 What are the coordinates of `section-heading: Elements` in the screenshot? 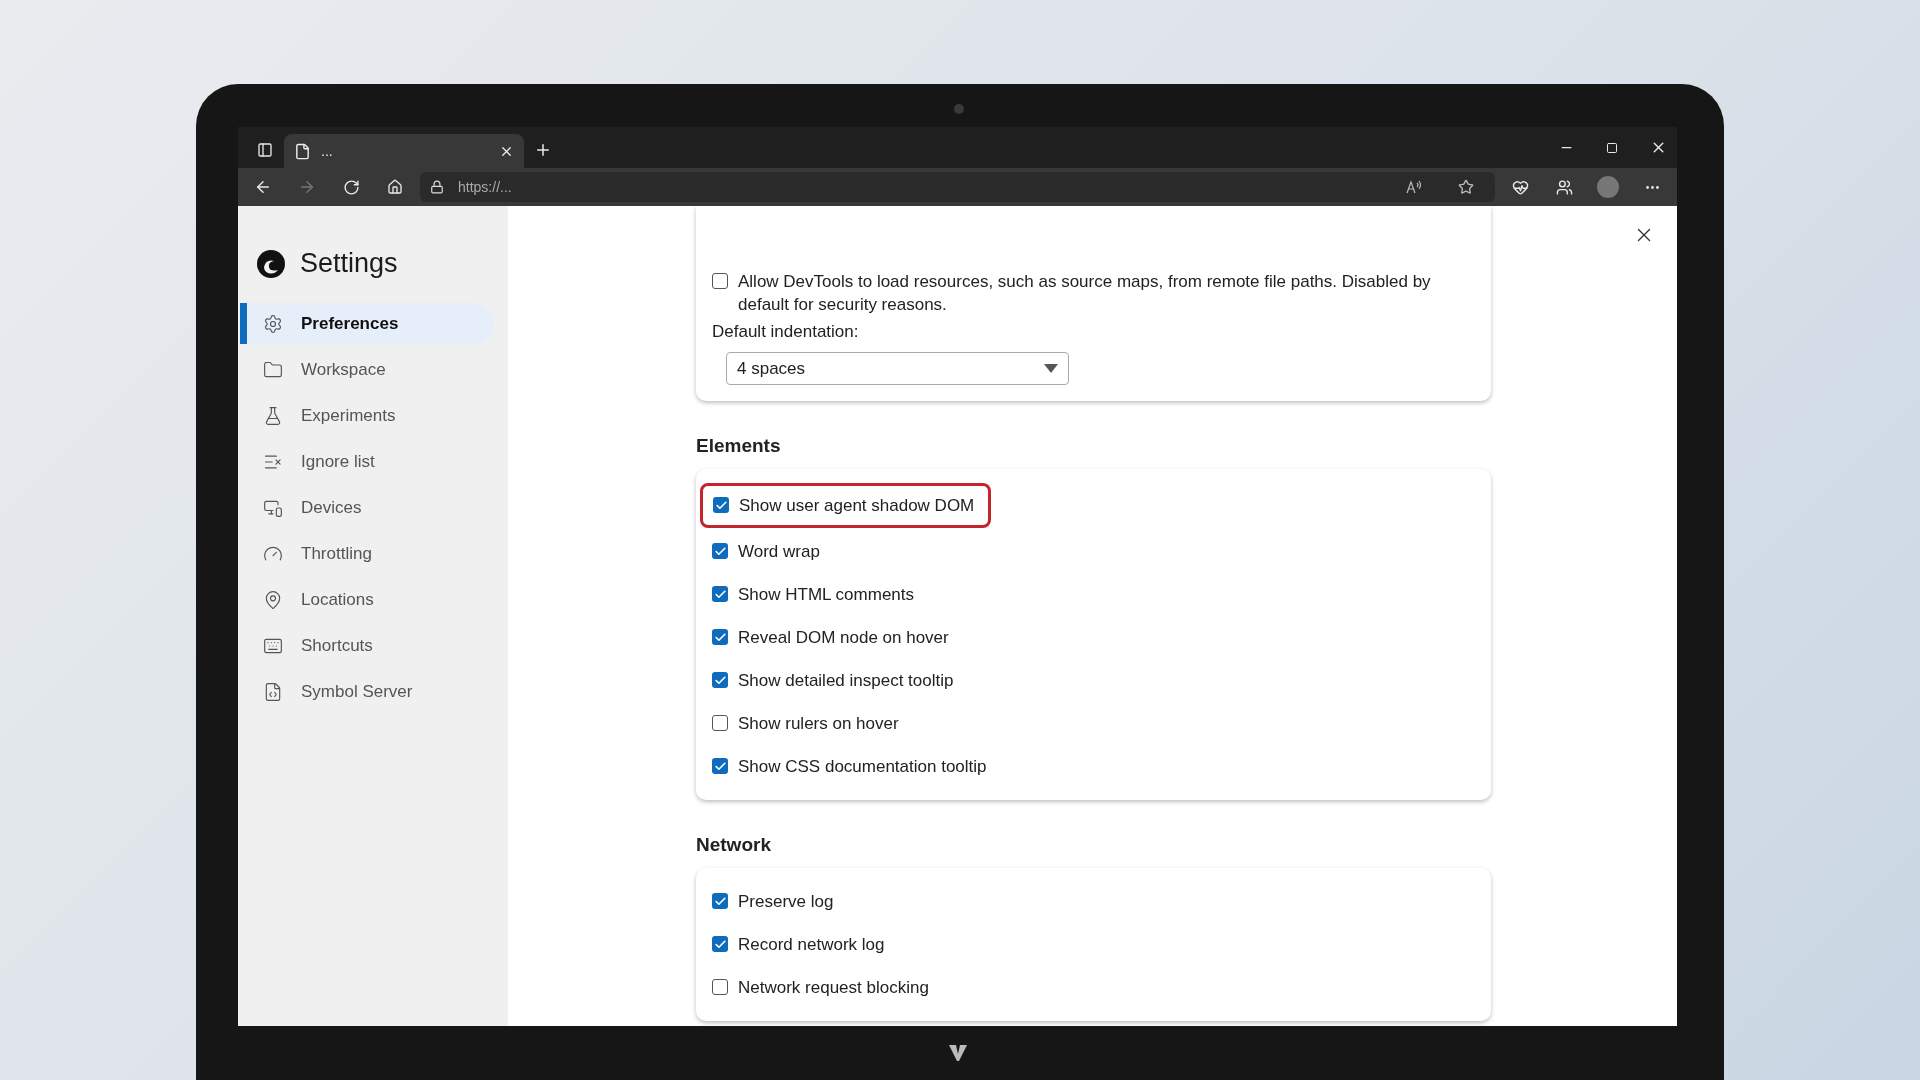 It's located at (739, 446).